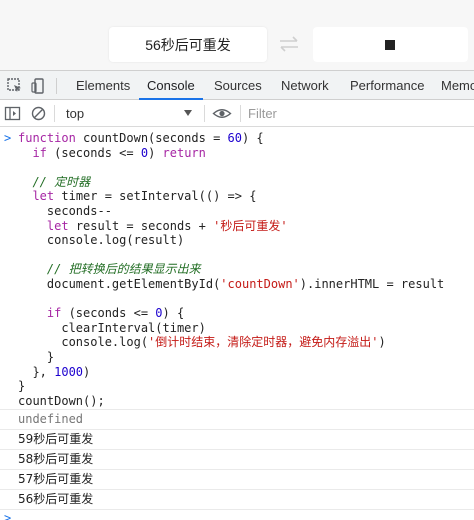  What do you see at coordinates (457, 85) in the screenshot?
I see `tab-memory: Memo` at bounding box center [457, 85].